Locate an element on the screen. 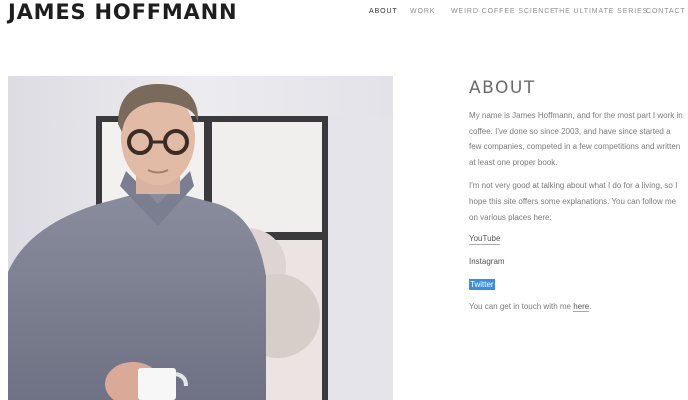 This screenshot has width=688, height=400. twitter-link-row: Twitter is located at coordinates (576, 285).